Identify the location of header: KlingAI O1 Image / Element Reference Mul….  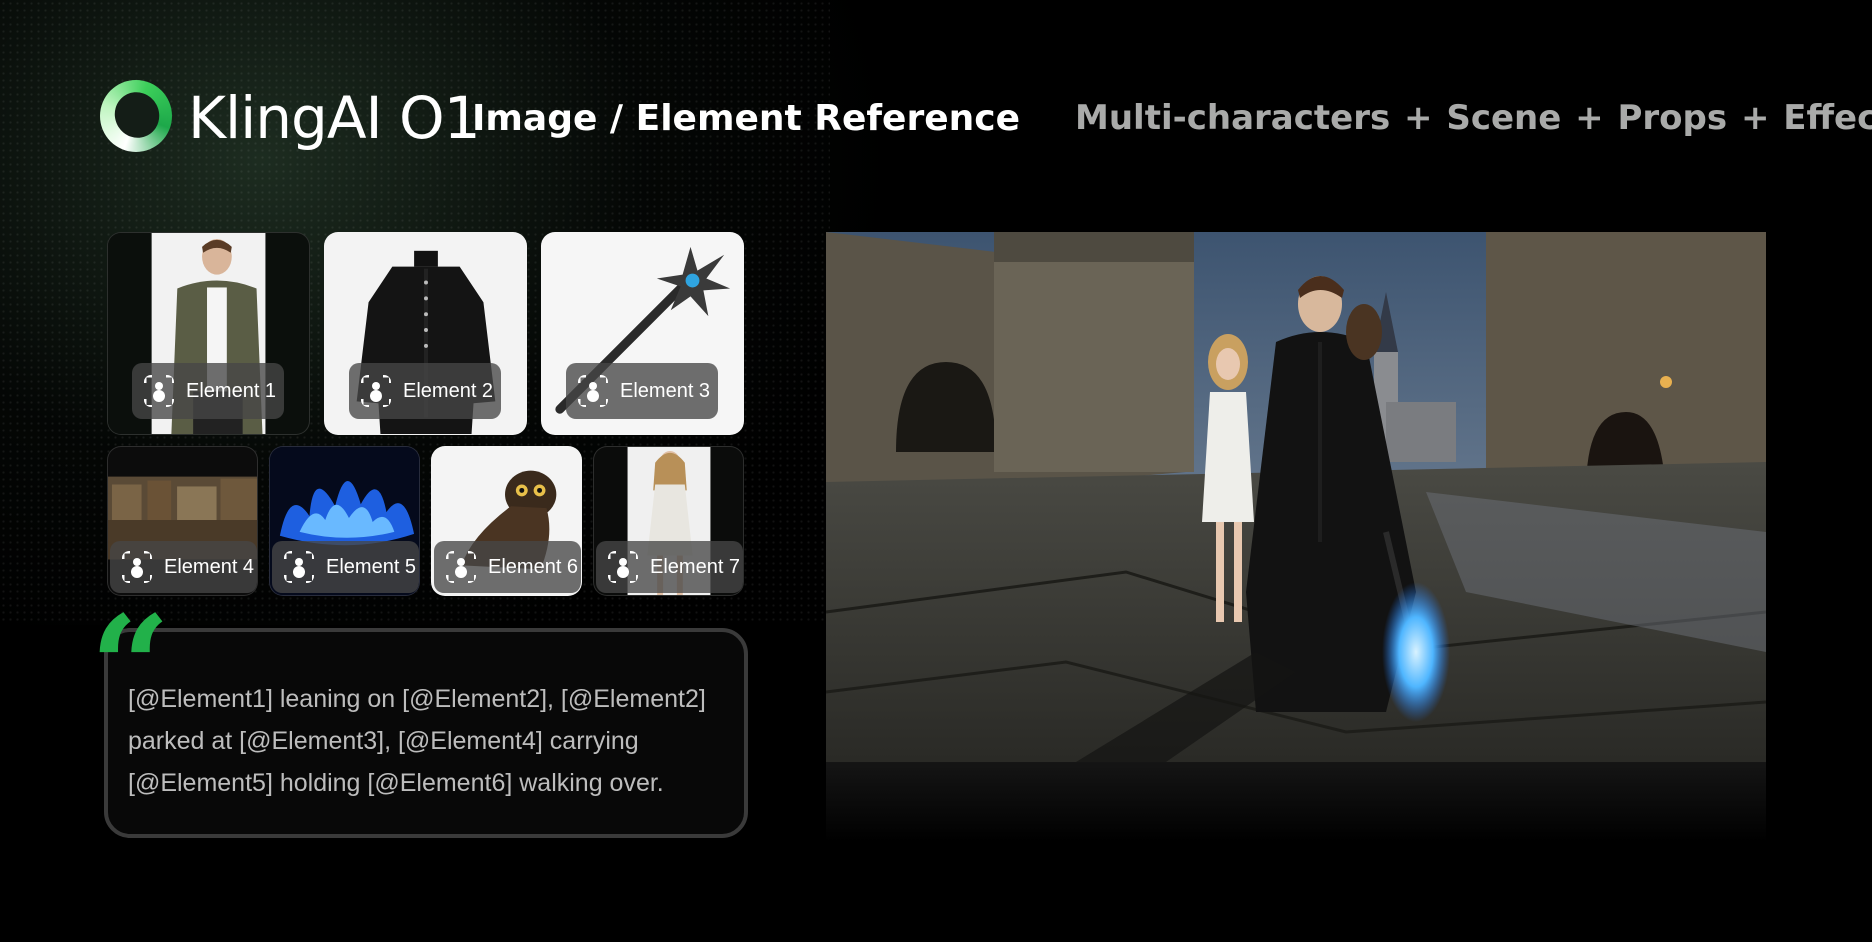
(986, 116).